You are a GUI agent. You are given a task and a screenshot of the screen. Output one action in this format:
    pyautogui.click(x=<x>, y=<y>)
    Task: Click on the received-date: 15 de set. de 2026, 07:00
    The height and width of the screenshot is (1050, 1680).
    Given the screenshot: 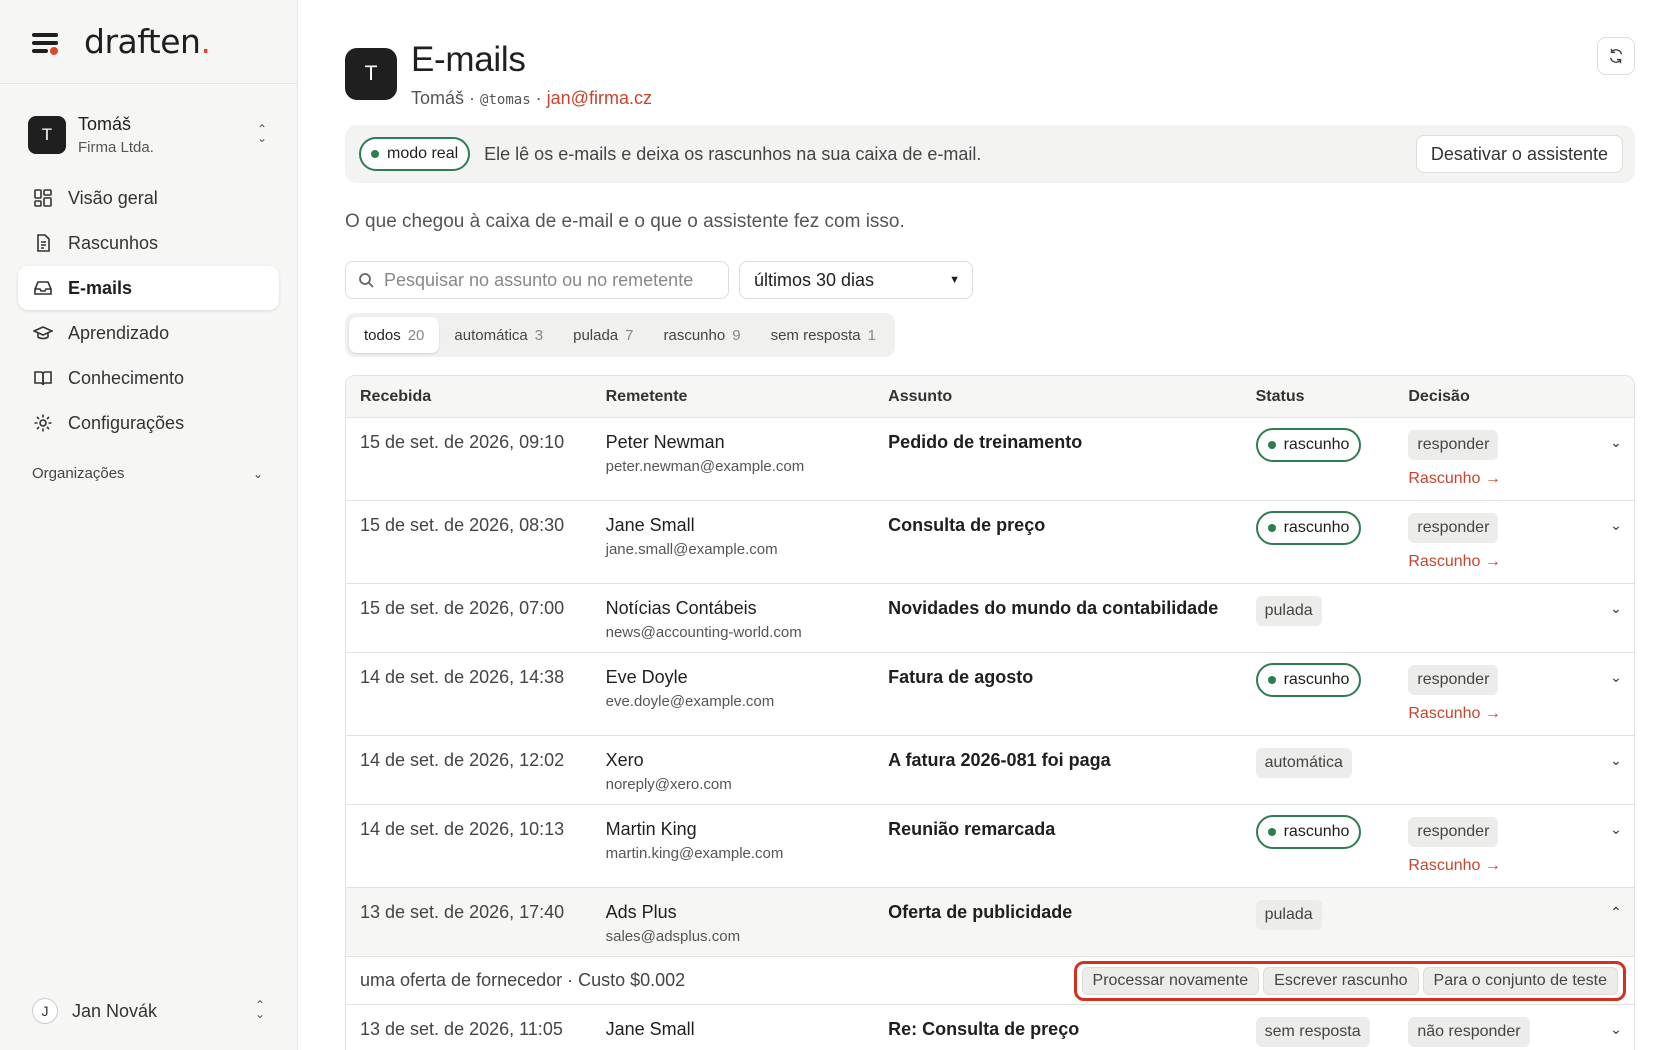 What is the action you would take?
    pyautogui.click(x=462, y=608)
    